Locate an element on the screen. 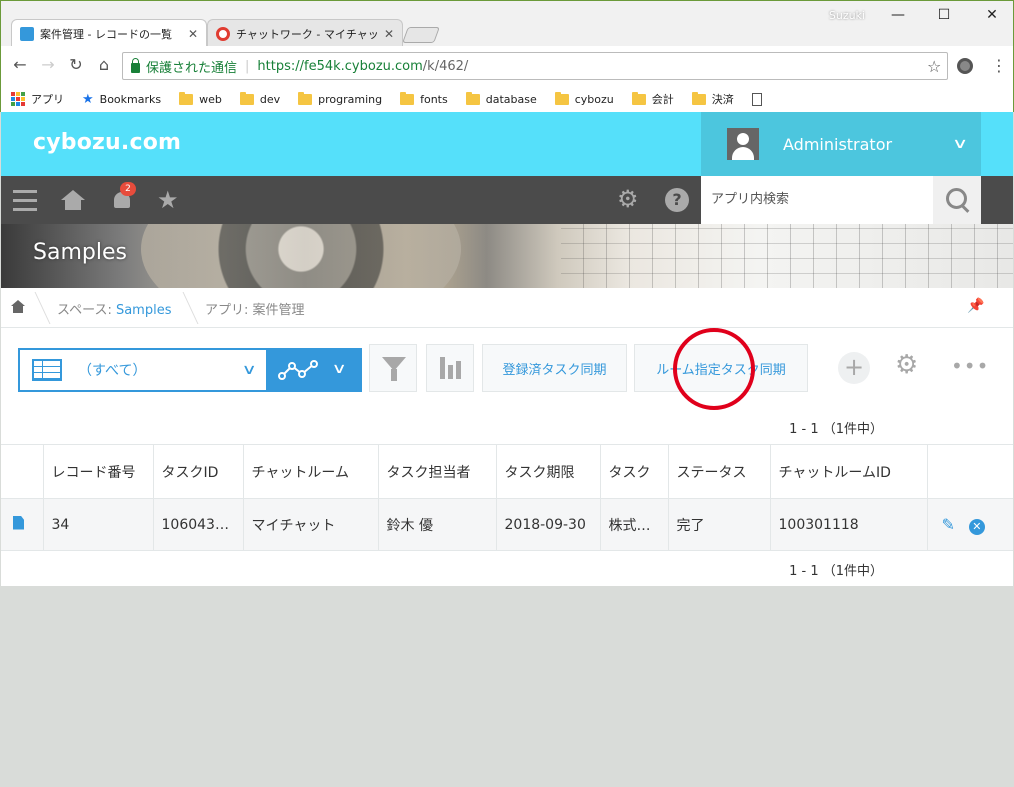 The height and width of the screenshot is (787, 1014). table-cell: 鈴木 優 is located at coordinates (437, 524).